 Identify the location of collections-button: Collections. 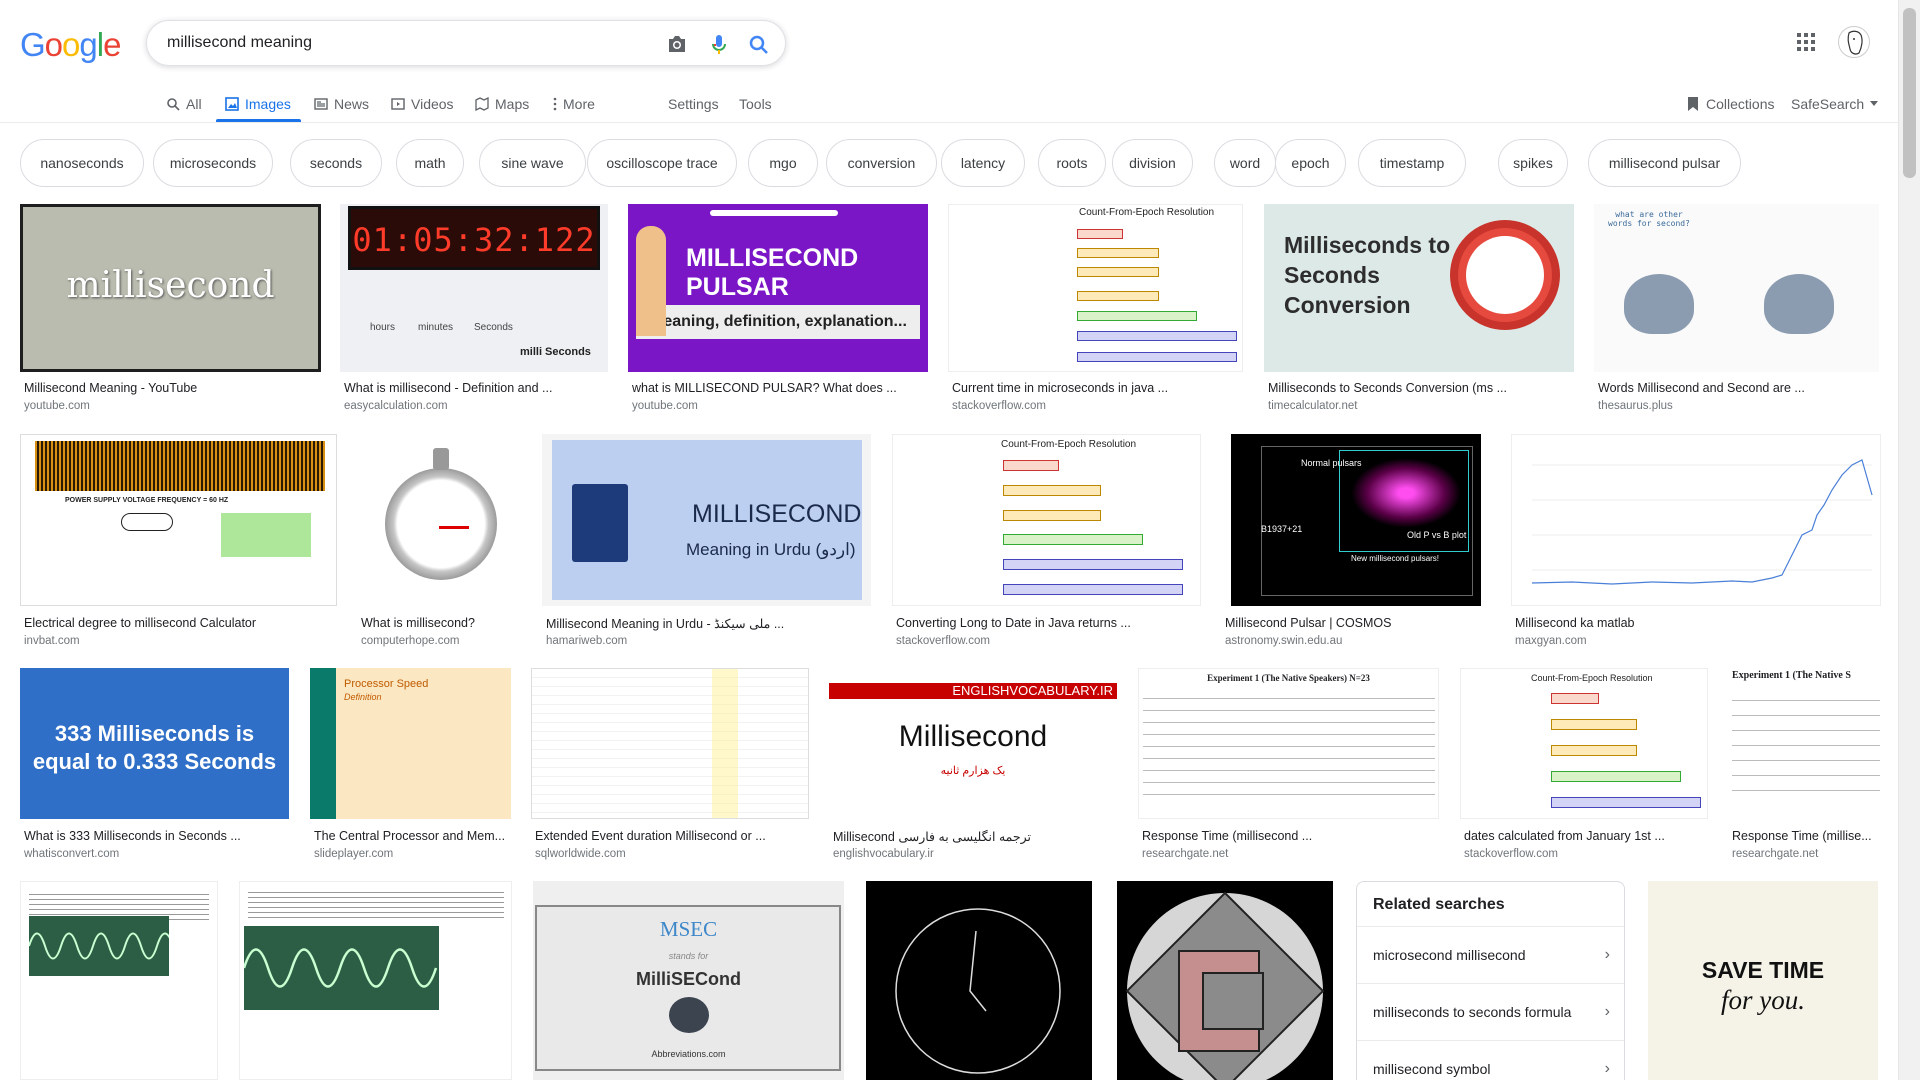
(1730, 104).